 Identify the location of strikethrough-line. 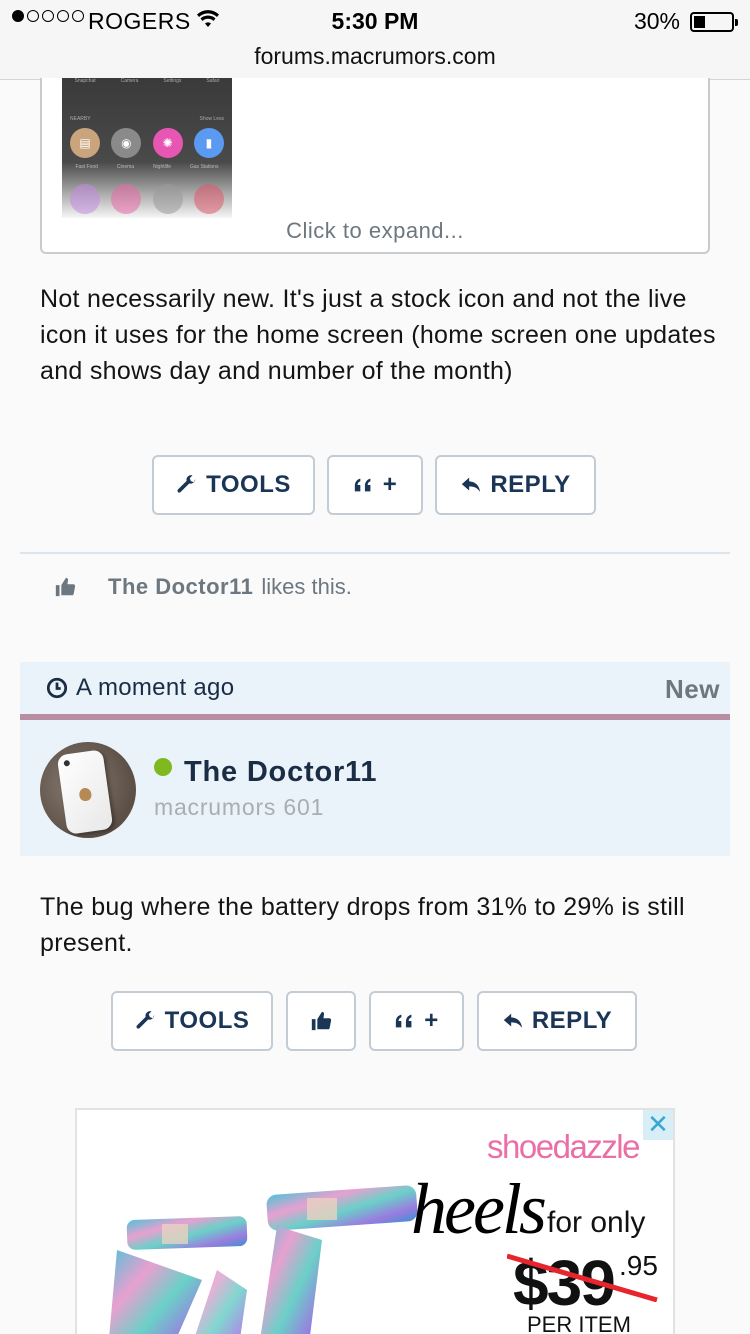
(582, 1277).